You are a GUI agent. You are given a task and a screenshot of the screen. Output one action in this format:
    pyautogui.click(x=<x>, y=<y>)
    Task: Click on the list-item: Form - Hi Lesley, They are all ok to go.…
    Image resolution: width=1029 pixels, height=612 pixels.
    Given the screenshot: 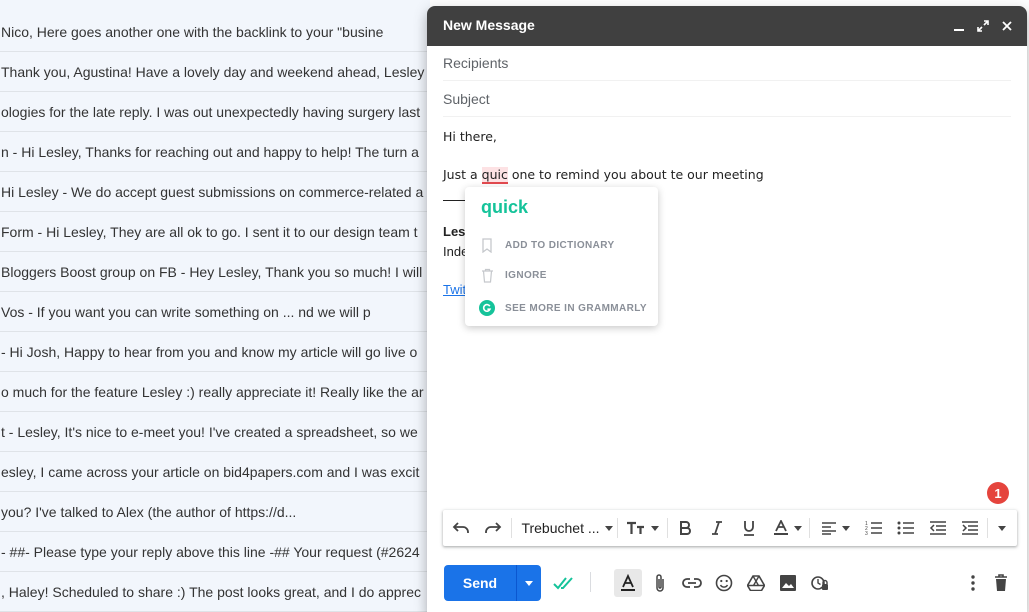 What is the action you would take?
    pyautogui.click(x=215, y=232)
    